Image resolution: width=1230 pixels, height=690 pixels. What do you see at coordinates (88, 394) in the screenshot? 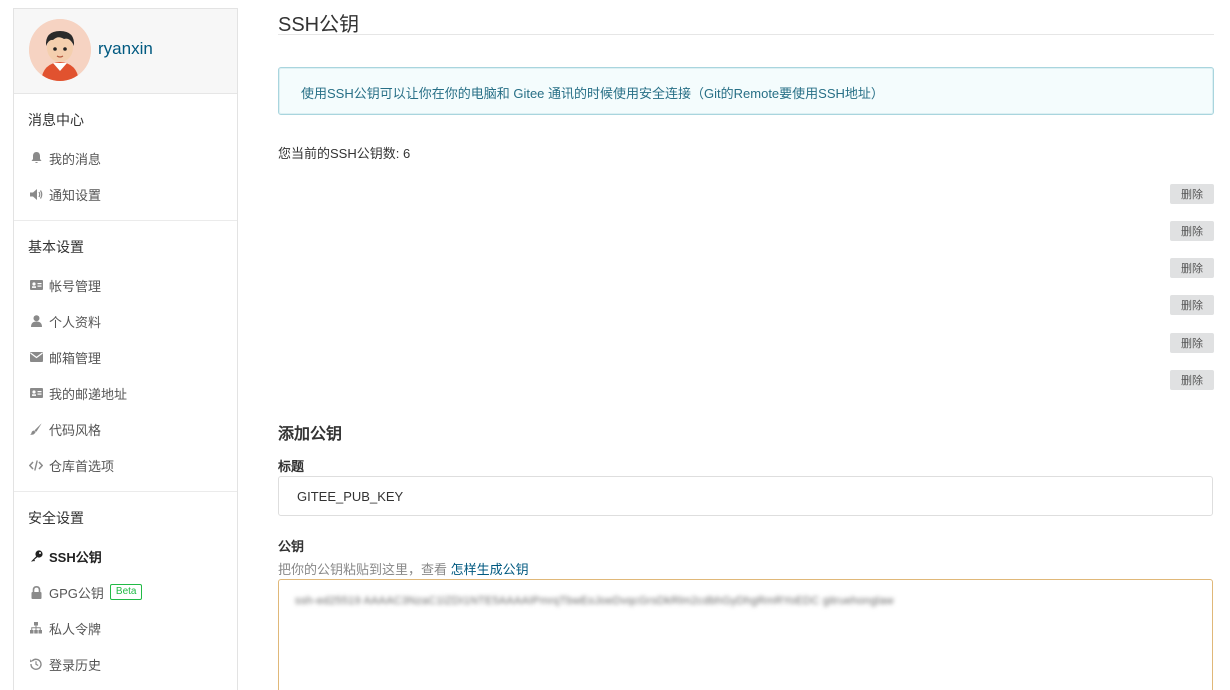
I see `sidebar-item-label: 我的邮递地址` at bounding box center [88, 394].